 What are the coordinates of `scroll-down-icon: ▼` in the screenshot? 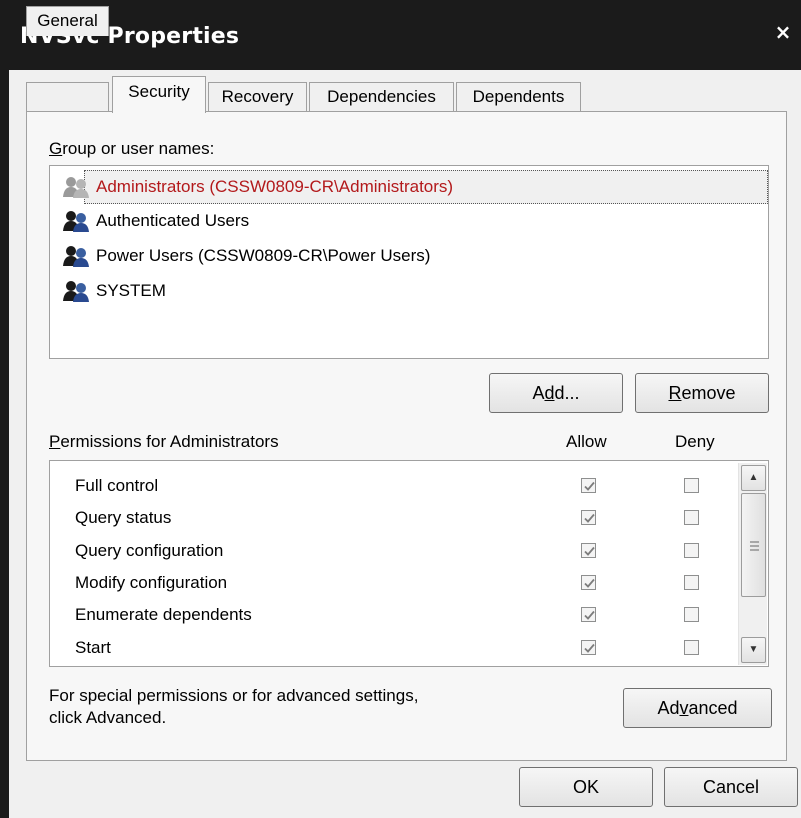 It's located at (753, 650).